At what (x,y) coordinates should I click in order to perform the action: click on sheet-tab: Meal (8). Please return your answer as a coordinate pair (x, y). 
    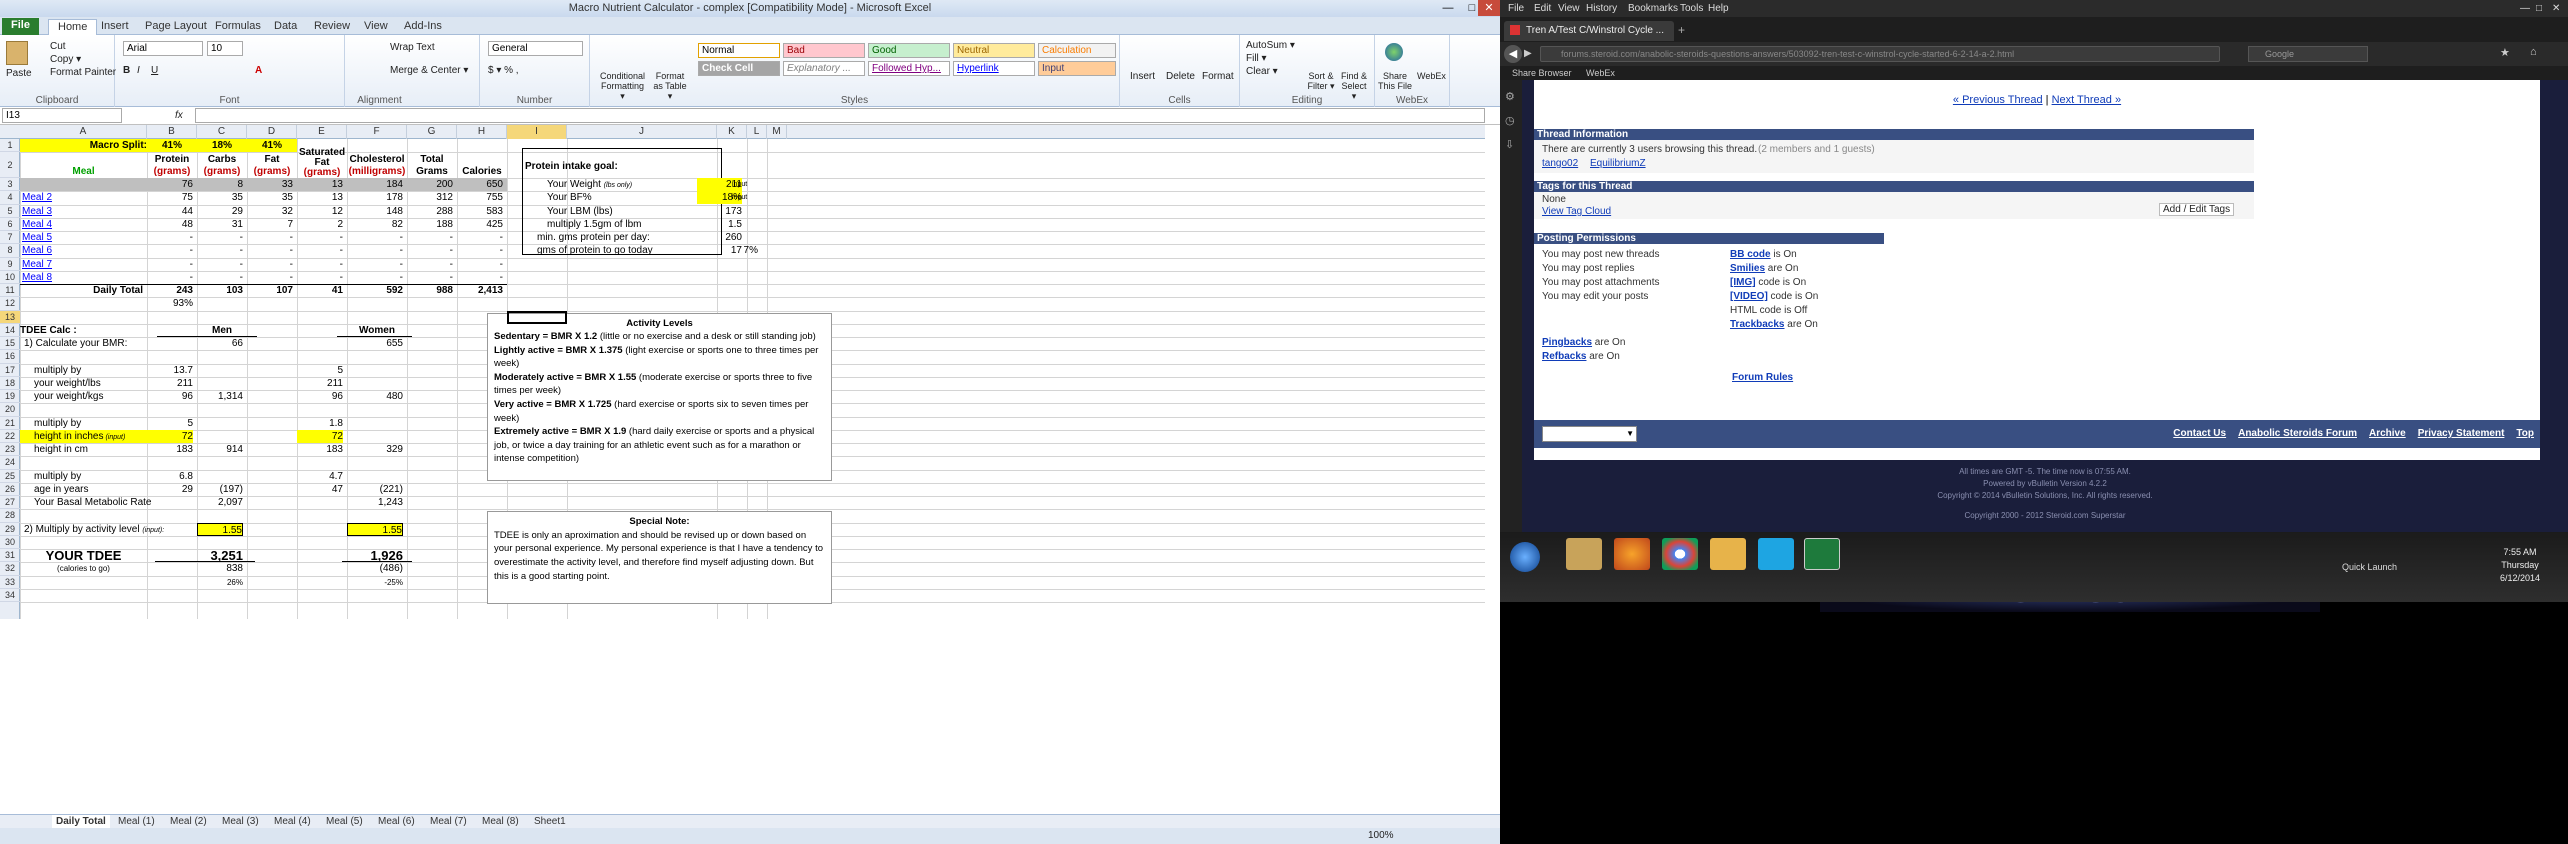
    Looking at the image, I should click on (500, 822).